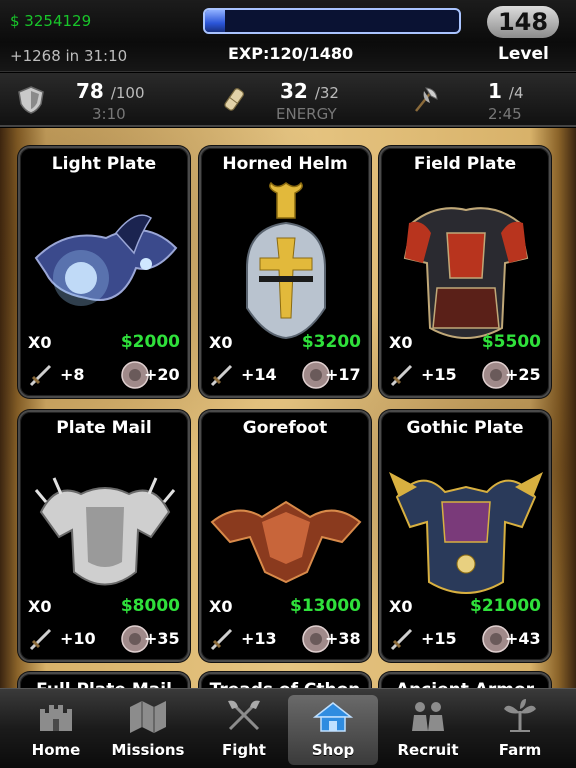 This screenshot has width=576, height=768. I want to click on item-price: $2000, so click(150, 342).